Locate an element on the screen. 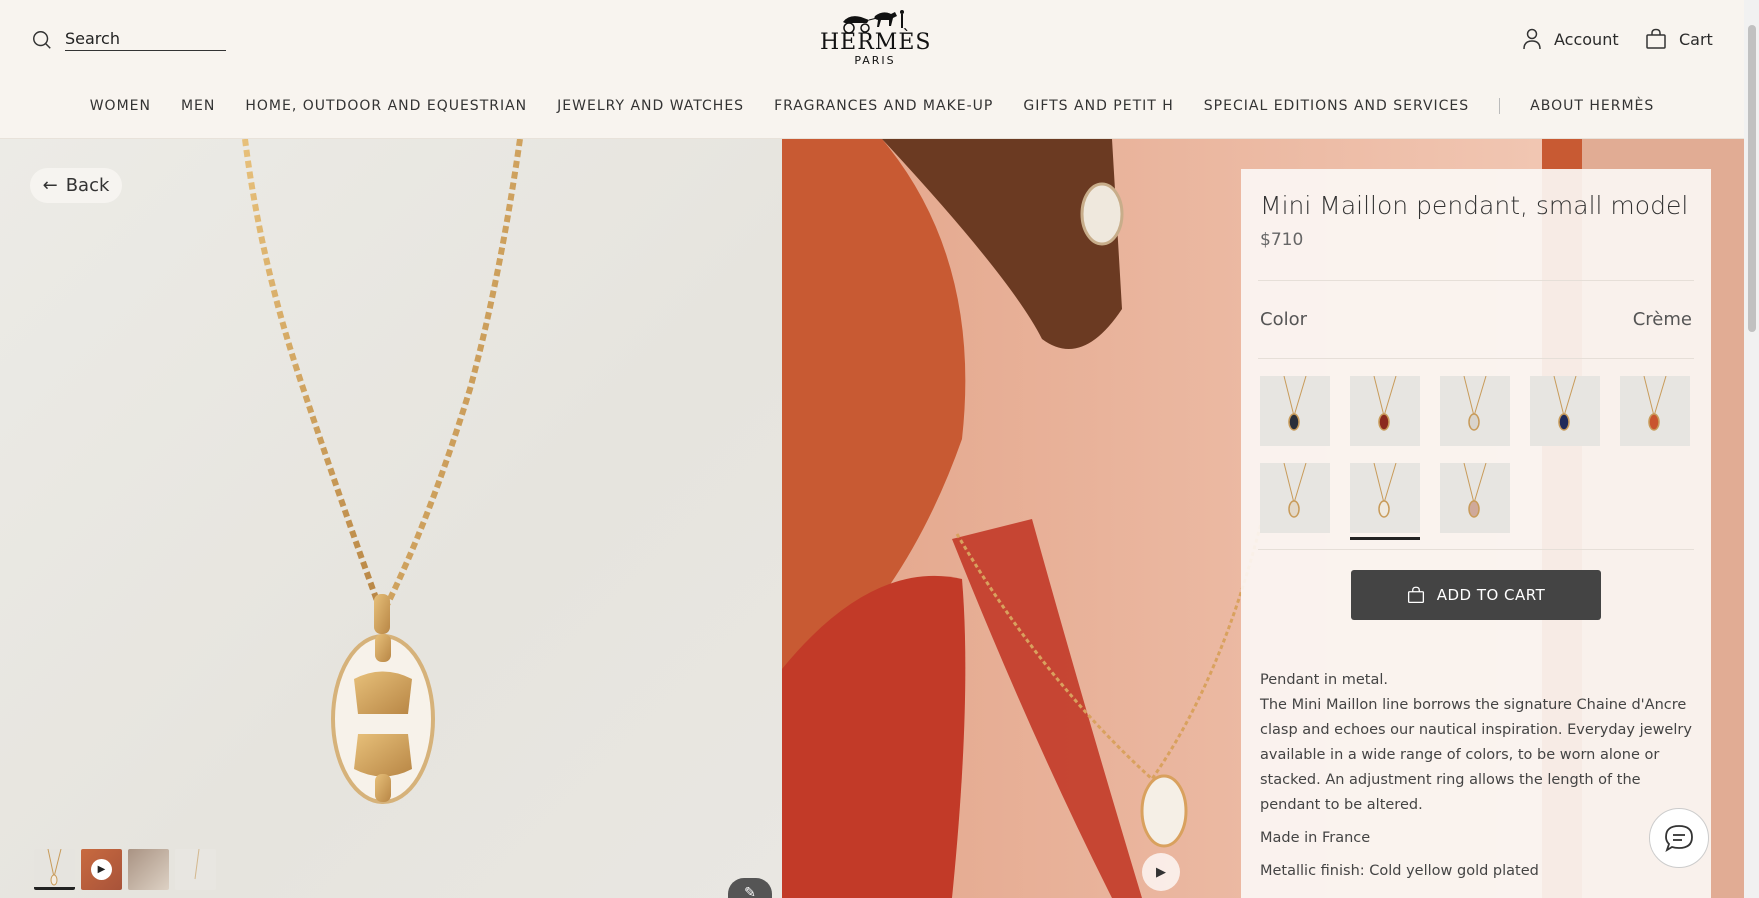 Image resolution: width=1759 pixels, height=898 pixels. video-play-button: ▶ is located at coordinates (1161, 872).